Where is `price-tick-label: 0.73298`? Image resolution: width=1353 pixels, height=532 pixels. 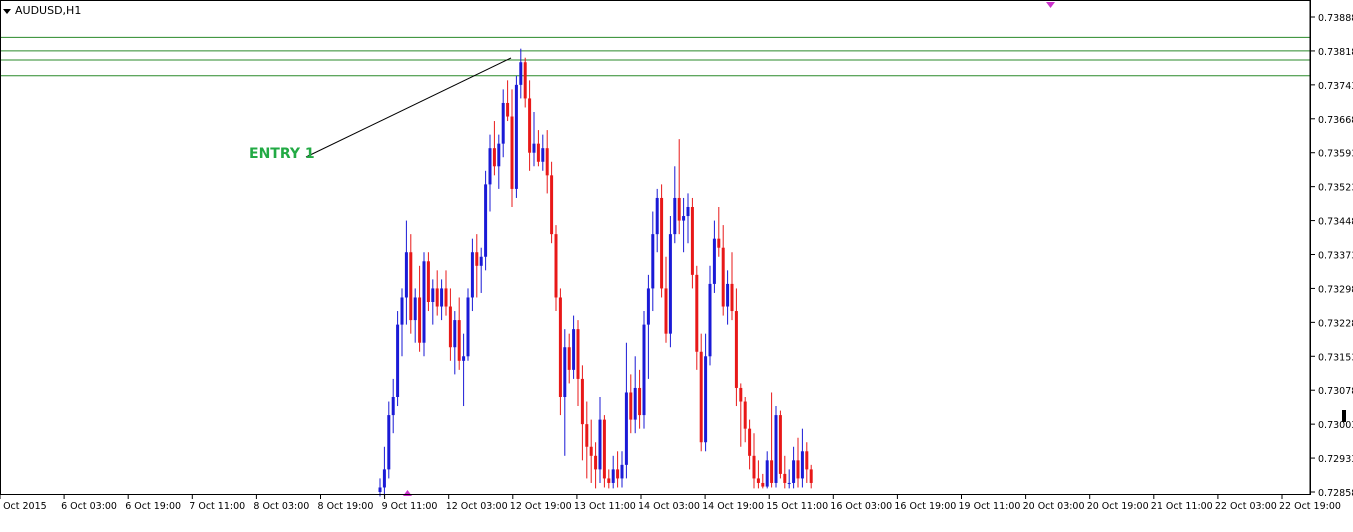
price-tick-label: 0.73298 is located at coordinates (1335, 289).